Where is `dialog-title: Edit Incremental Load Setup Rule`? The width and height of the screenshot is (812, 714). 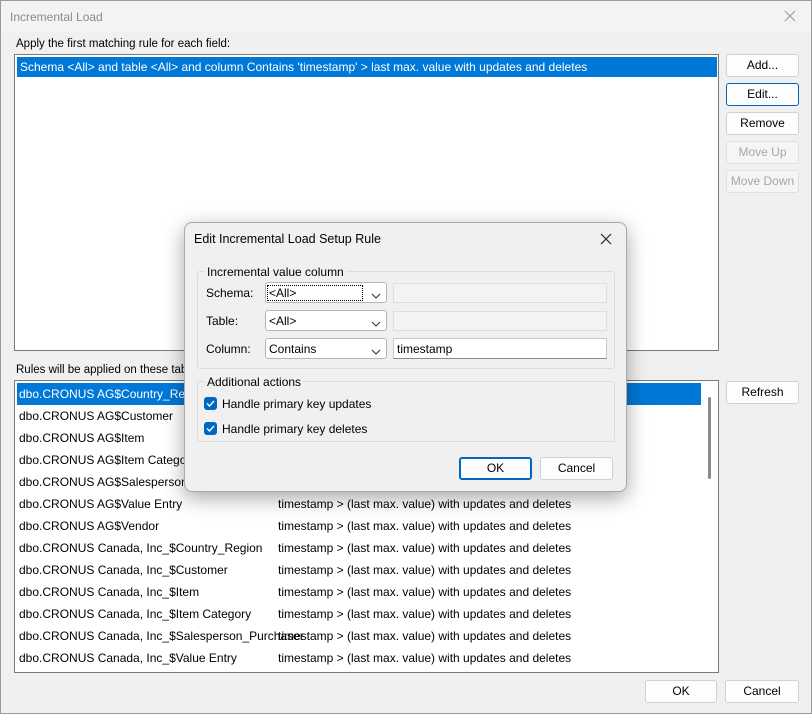
dialog-title: Edit Incremental Load Setup Rule is located at coordinates (287, 239).